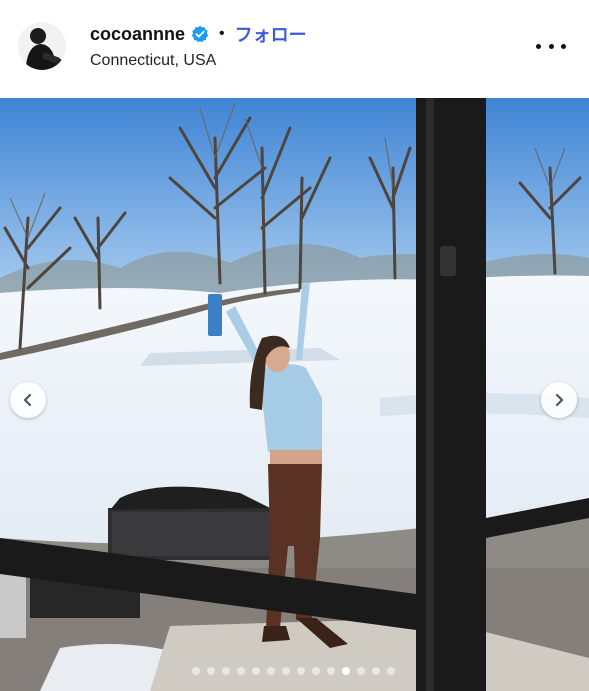  I want to click on chevron-right-icon, so click(559, 400).